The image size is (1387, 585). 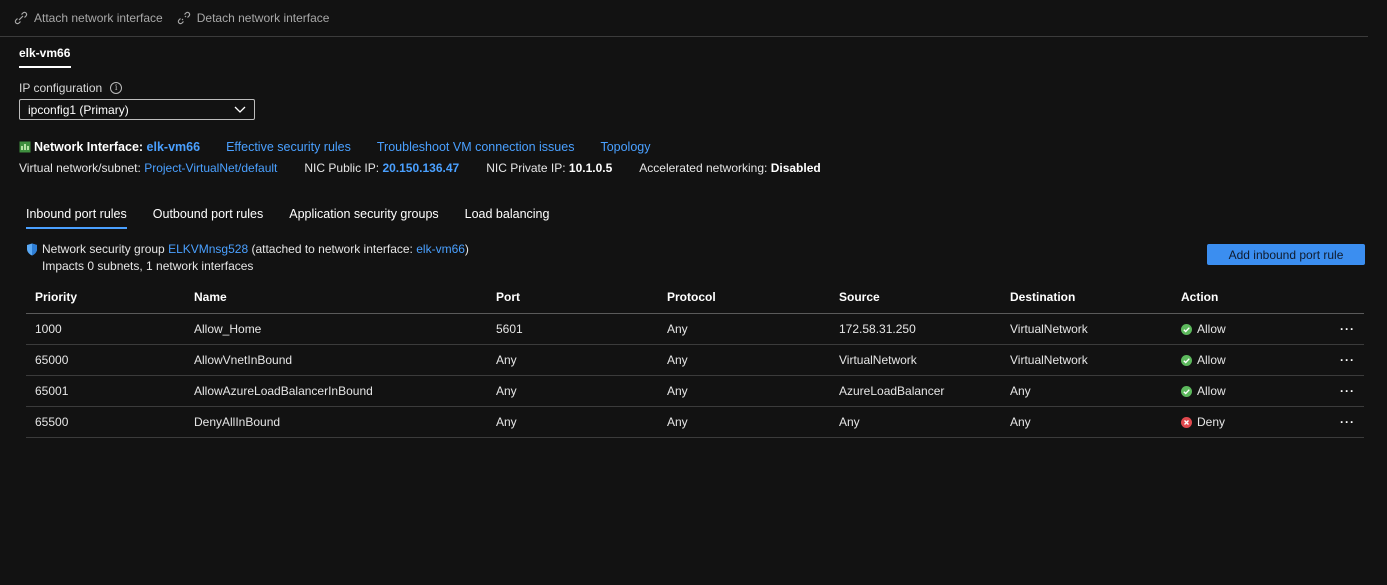 What do you see at coordinates (103, 249) in the screenshot?
I see `nsg-prefix: Network security group` at bounding box center [103, 249].